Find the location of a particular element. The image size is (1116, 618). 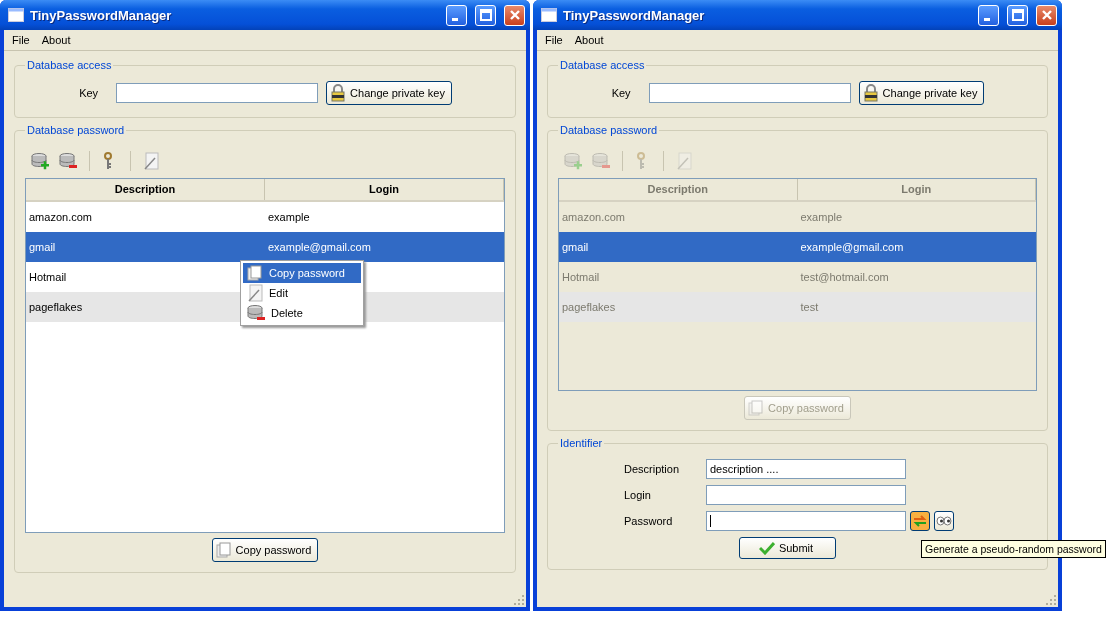

table-cell: amazon.com is located at coordinates (145, 217).